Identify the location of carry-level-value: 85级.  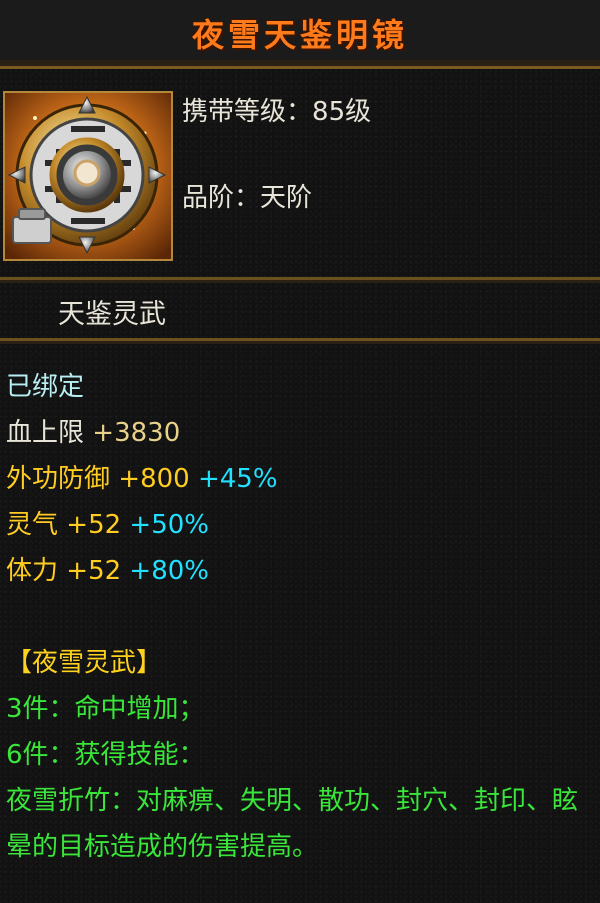
(342, 112).